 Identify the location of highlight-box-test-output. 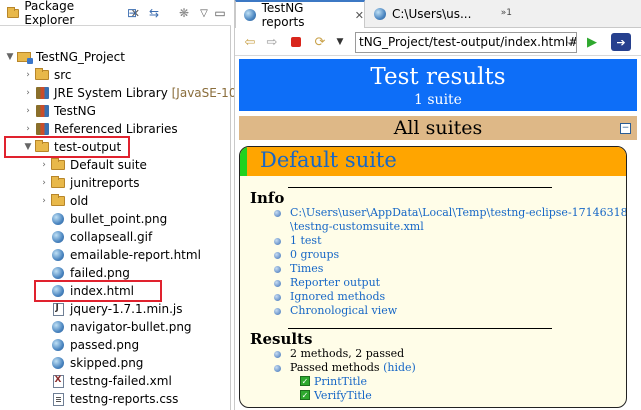
(67, 147).